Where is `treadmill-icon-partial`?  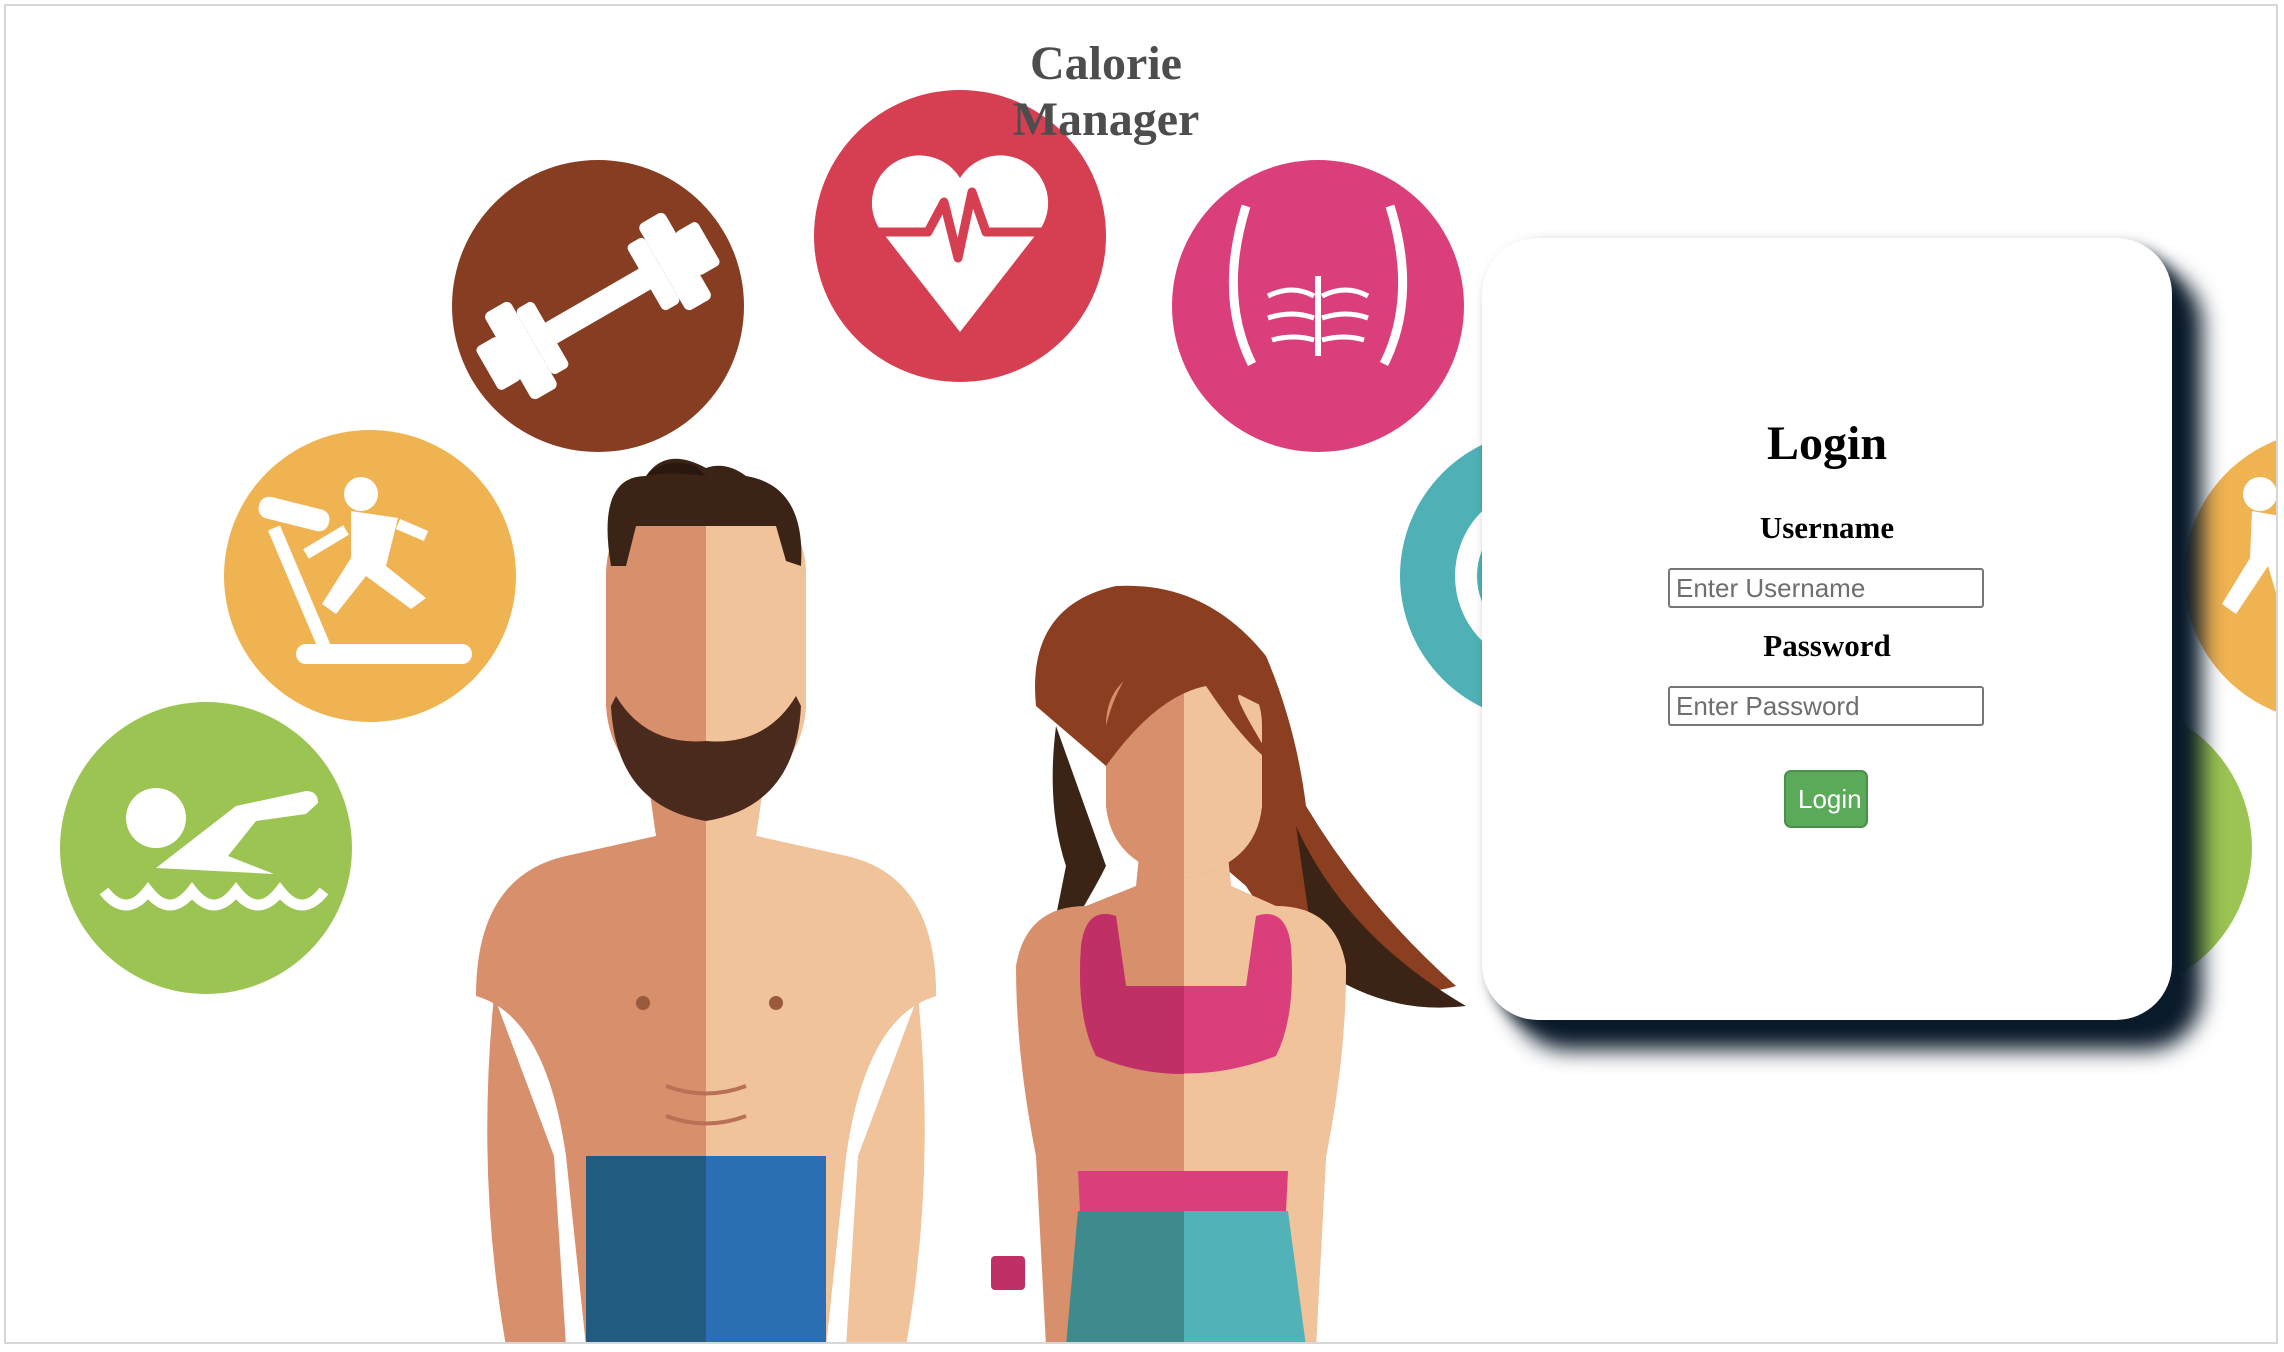 treadmill-icon-partial is located at coordinates (2230, 576).